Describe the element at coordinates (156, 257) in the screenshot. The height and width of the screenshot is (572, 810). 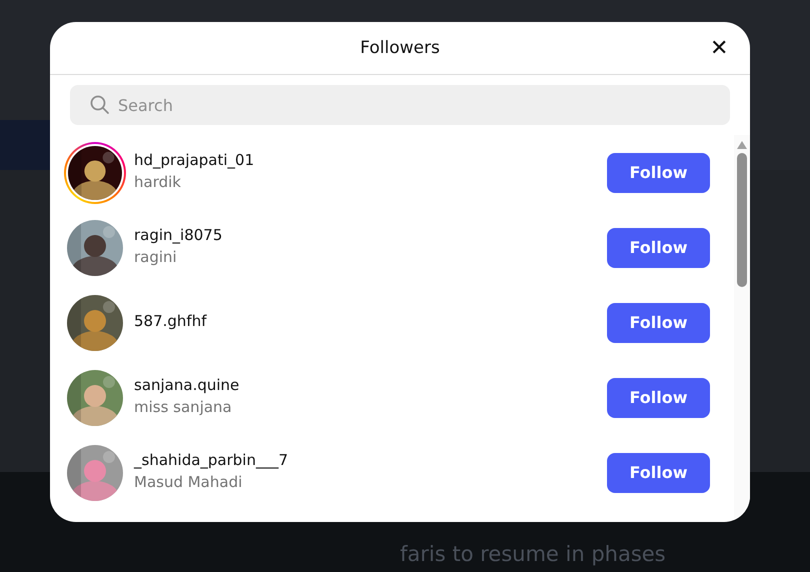
I see `full-name: ragini` at that location.